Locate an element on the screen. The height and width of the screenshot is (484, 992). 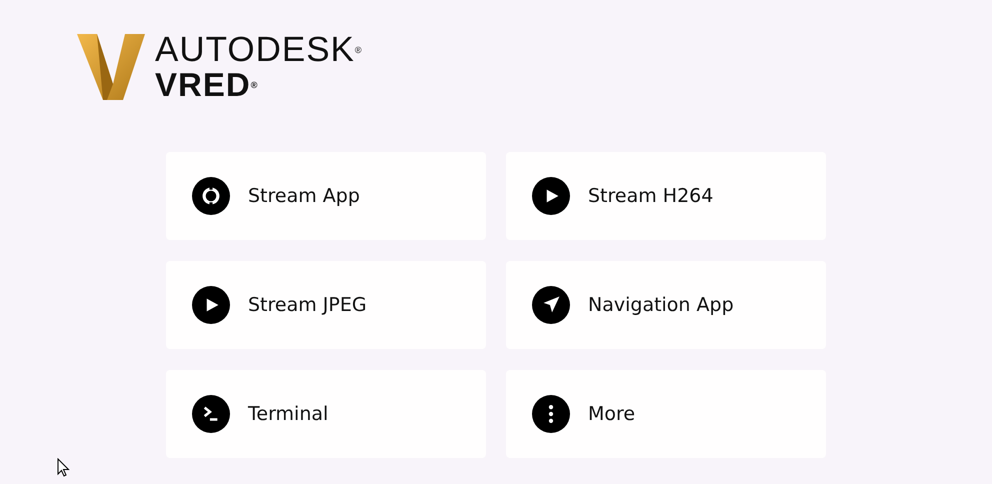
launch-tile: Stream App is located at coordinates (326, 196).